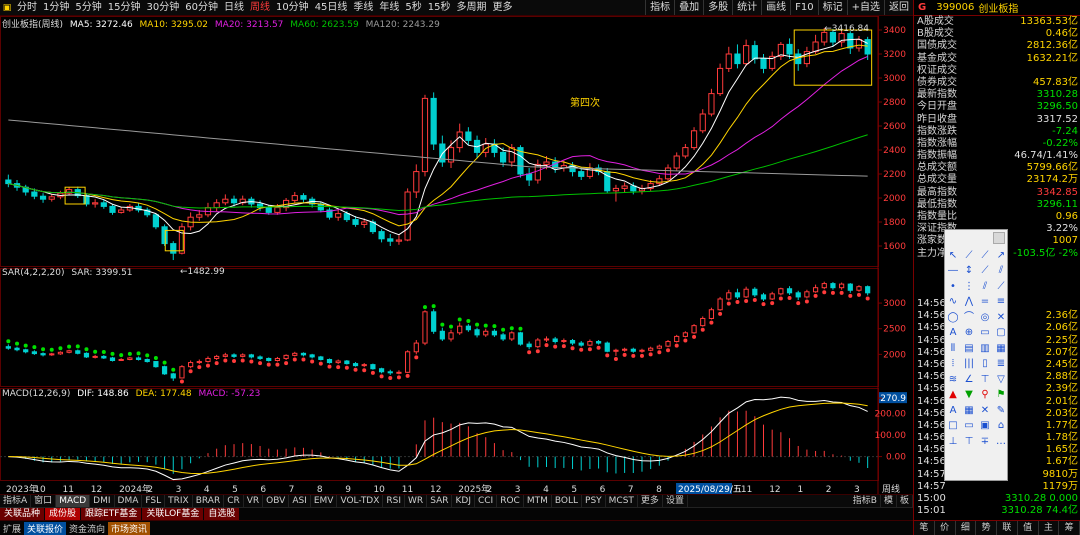 This screenshot has width=1080, height=535. What do you see at coordinates (985, 303) in the screenshot?
I see `eq-icon: =` at bounding box center [985, 303].